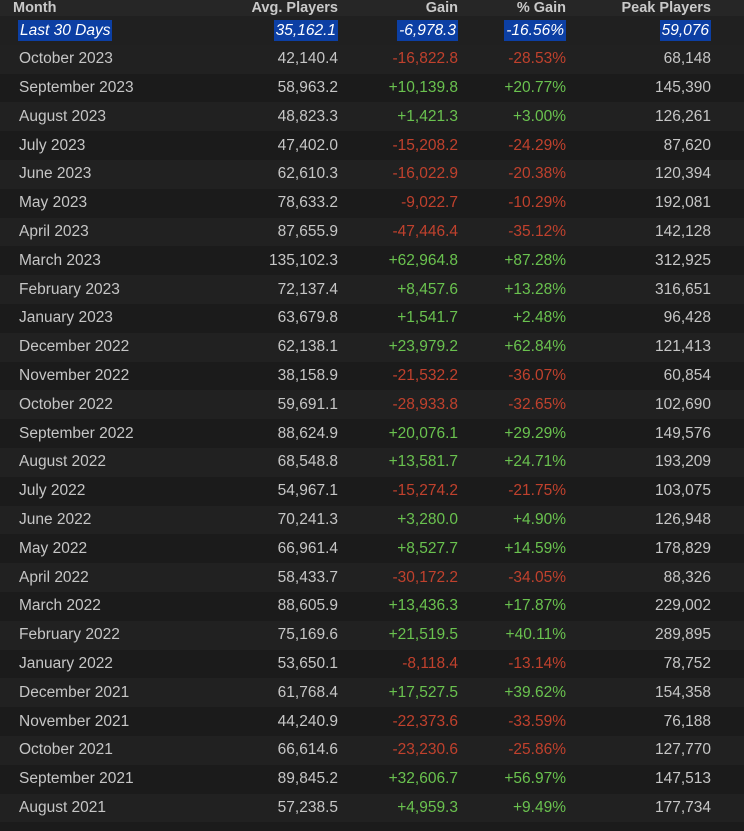  What do you see at coordinates (402, 261) in the screenshot?
I see `cell-gain: +62,964.8` at bounding box center [402, 261].